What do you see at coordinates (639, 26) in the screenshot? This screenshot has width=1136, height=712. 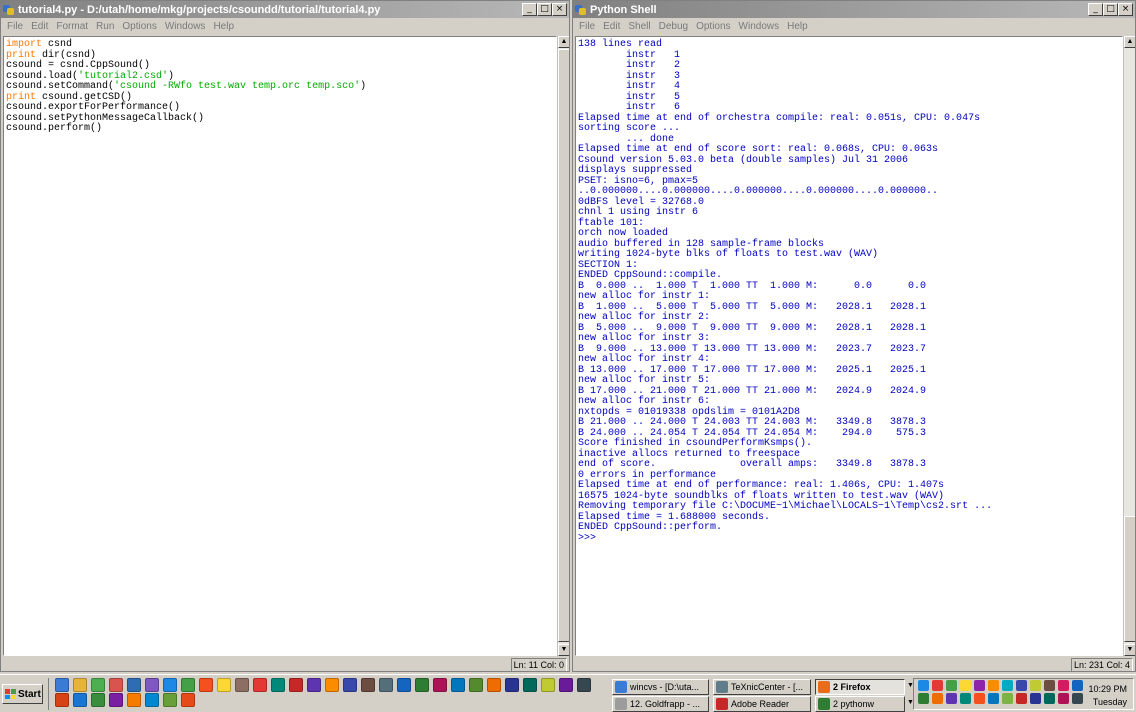 I see `menu-shell: Shell` at bounding box center [639, 26].